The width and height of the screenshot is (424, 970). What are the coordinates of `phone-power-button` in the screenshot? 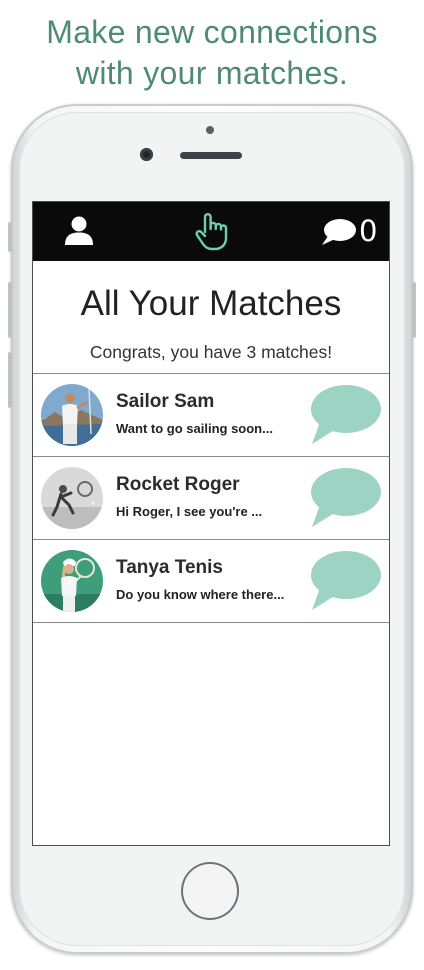 It's located at (414, 310).